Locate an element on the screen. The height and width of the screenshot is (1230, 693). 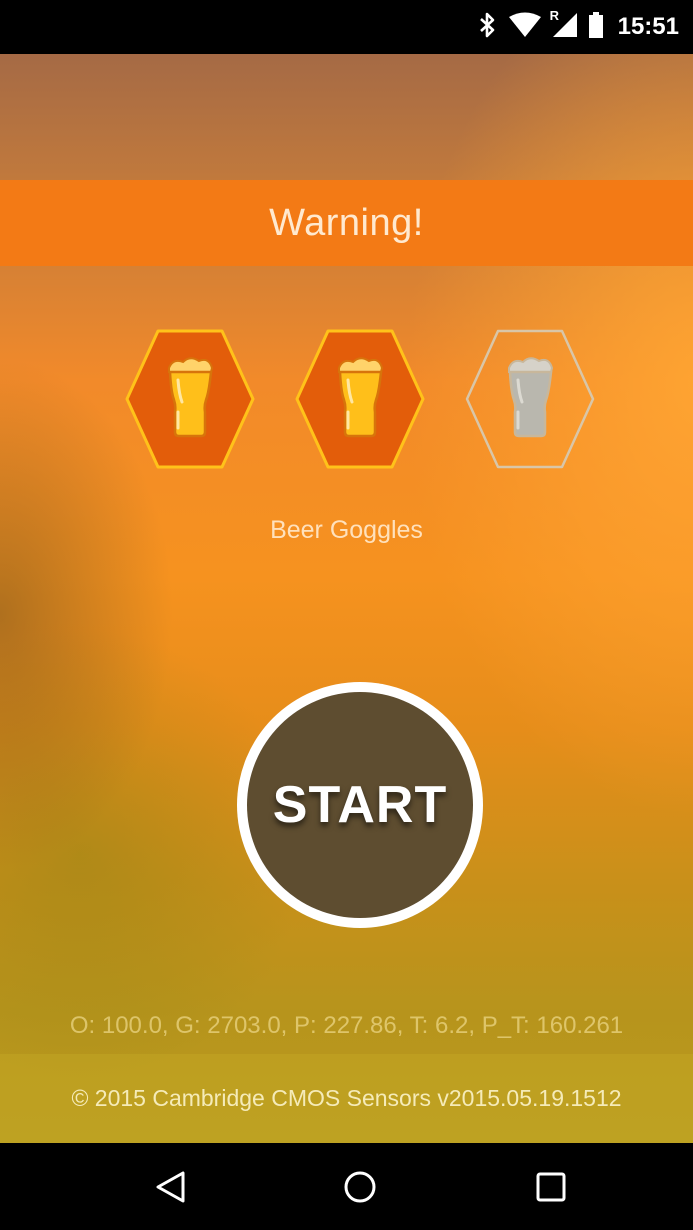
recents-button is located at coordinates (551, 1187).